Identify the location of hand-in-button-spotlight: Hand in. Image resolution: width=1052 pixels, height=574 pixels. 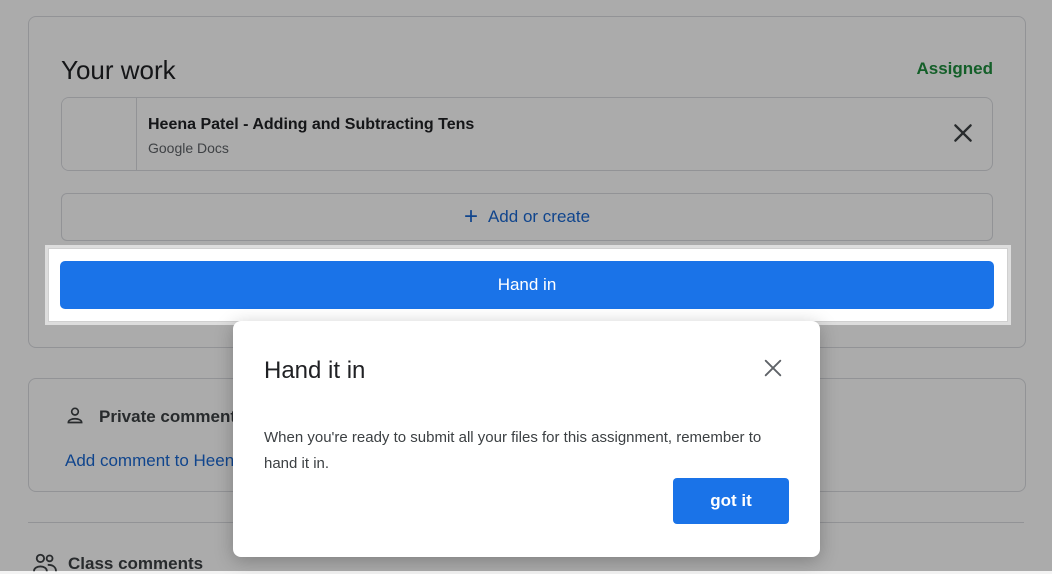
(527, 285).